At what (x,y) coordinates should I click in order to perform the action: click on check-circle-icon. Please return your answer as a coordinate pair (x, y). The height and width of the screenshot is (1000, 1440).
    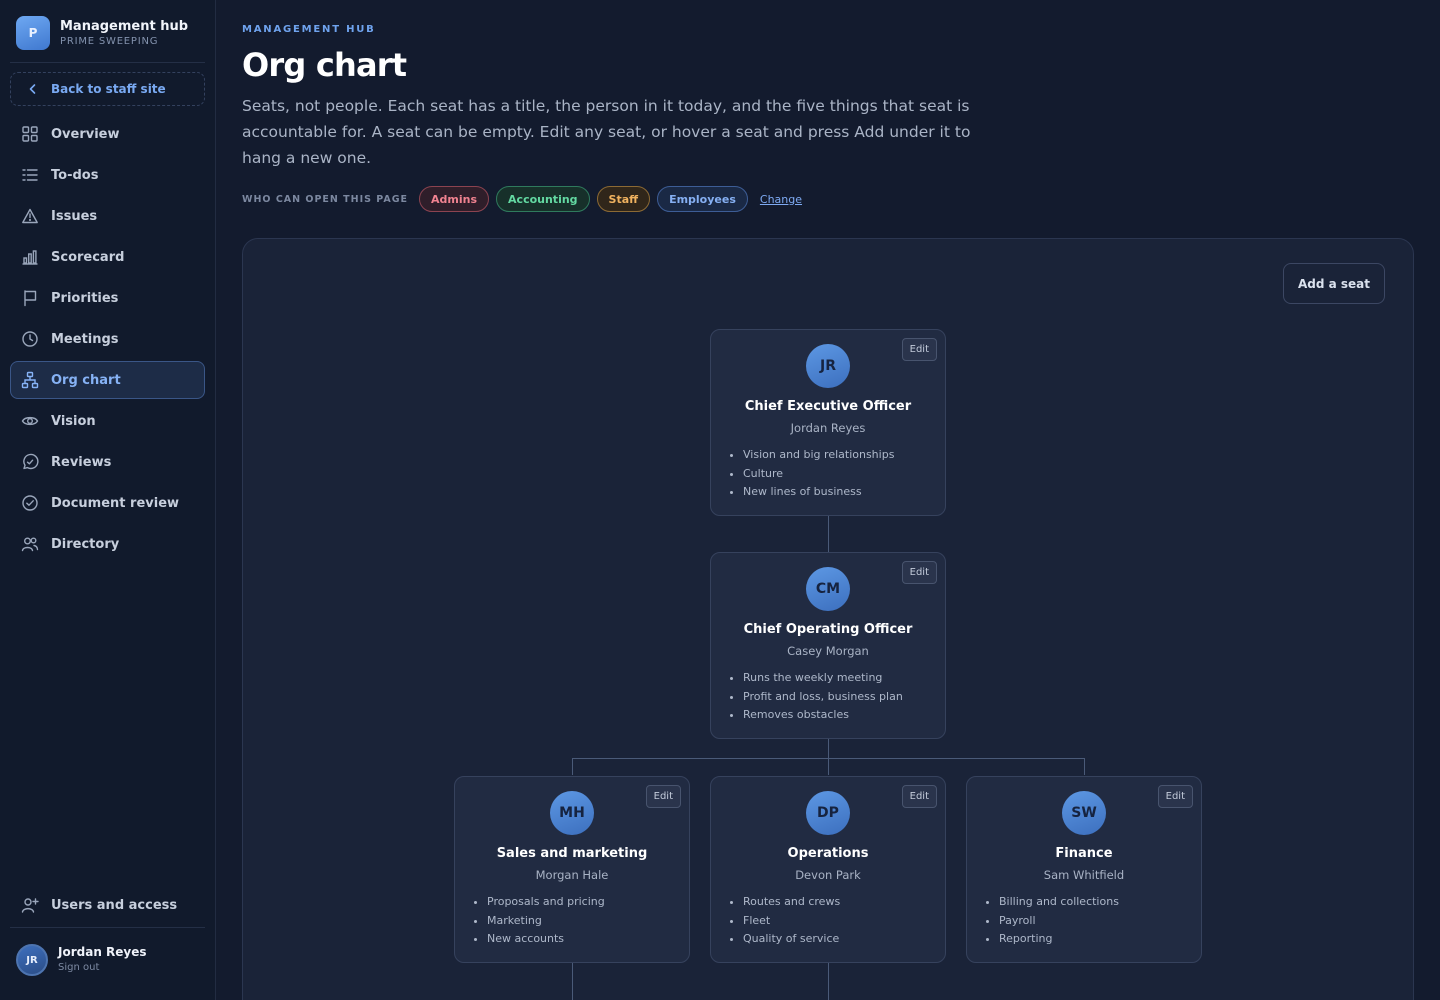
    Looking at the image, I should click on (30, 503).